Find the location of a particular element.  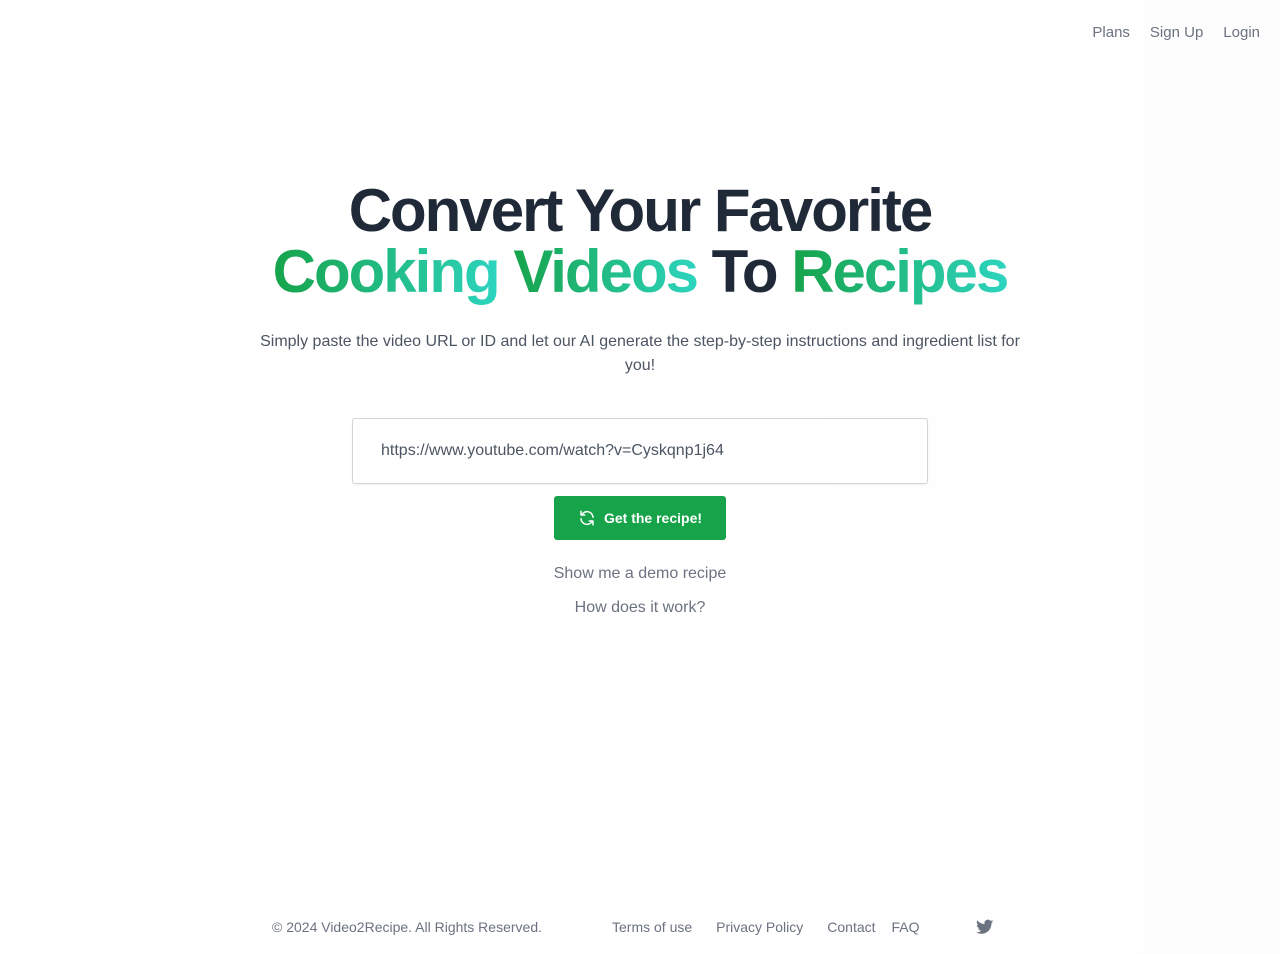

get-recipe-button: Get the recipe! is located at coordinates (640, 518).